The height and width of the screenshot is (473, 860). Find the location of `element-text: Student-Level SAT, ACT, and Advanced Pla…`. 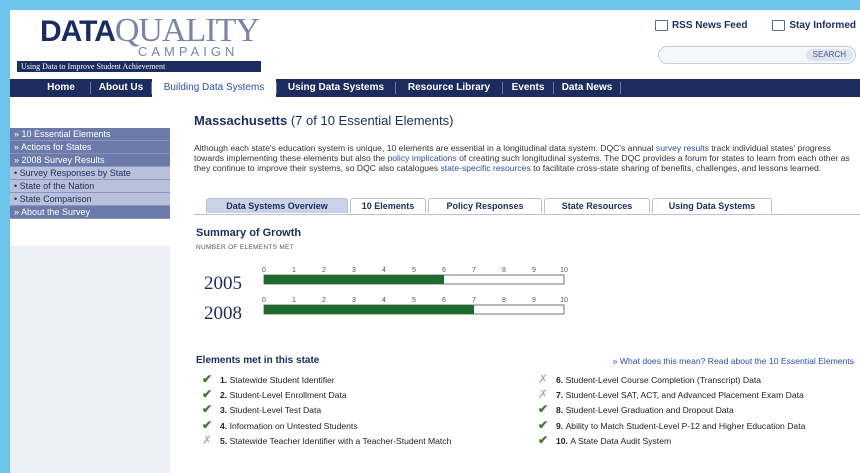

element-text: Student-Level SAT, ACT, and Advanced Pla… is located at coordinates (684, 395).